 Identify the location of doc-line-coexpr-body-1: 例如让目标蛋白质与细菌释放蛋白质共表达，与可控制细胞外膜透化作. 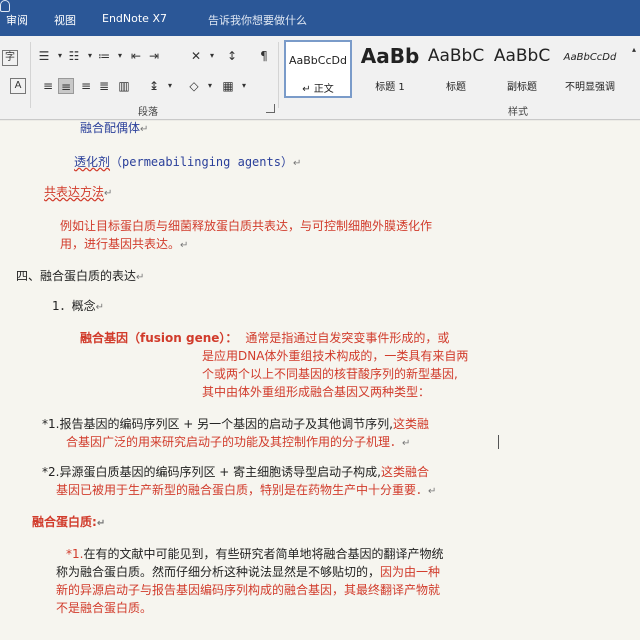
(246, 226).